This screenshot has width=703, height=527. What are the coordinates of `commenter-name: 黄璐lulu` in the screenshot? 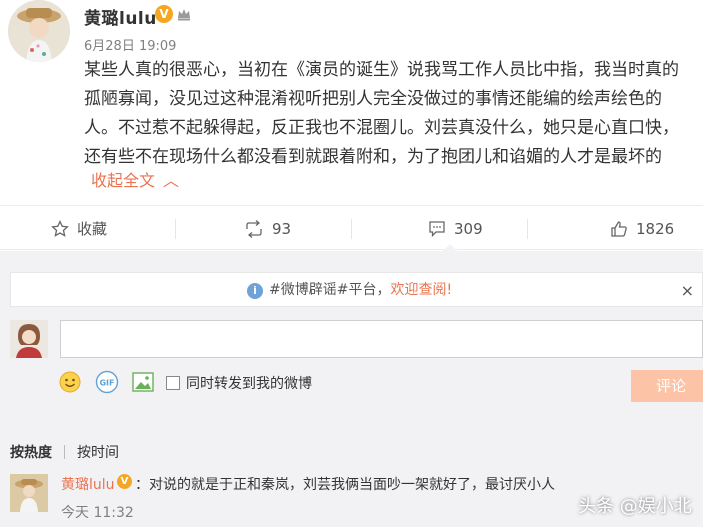 It's located at (88, 484).